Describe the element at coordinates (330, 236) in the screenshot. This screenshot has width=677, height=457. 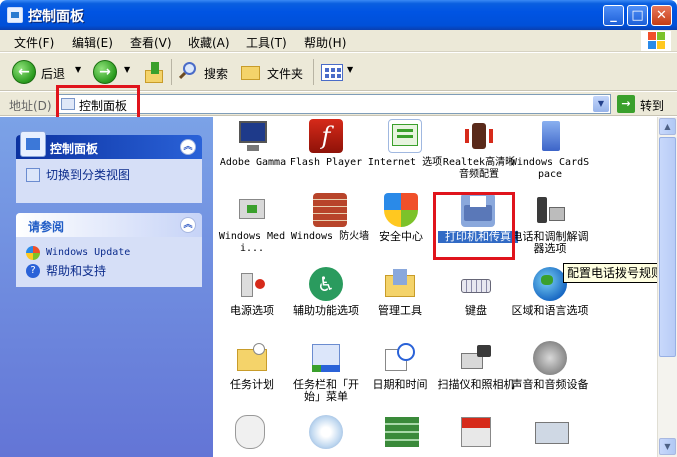
I see `item-label: Windows 防火墙` at that location.